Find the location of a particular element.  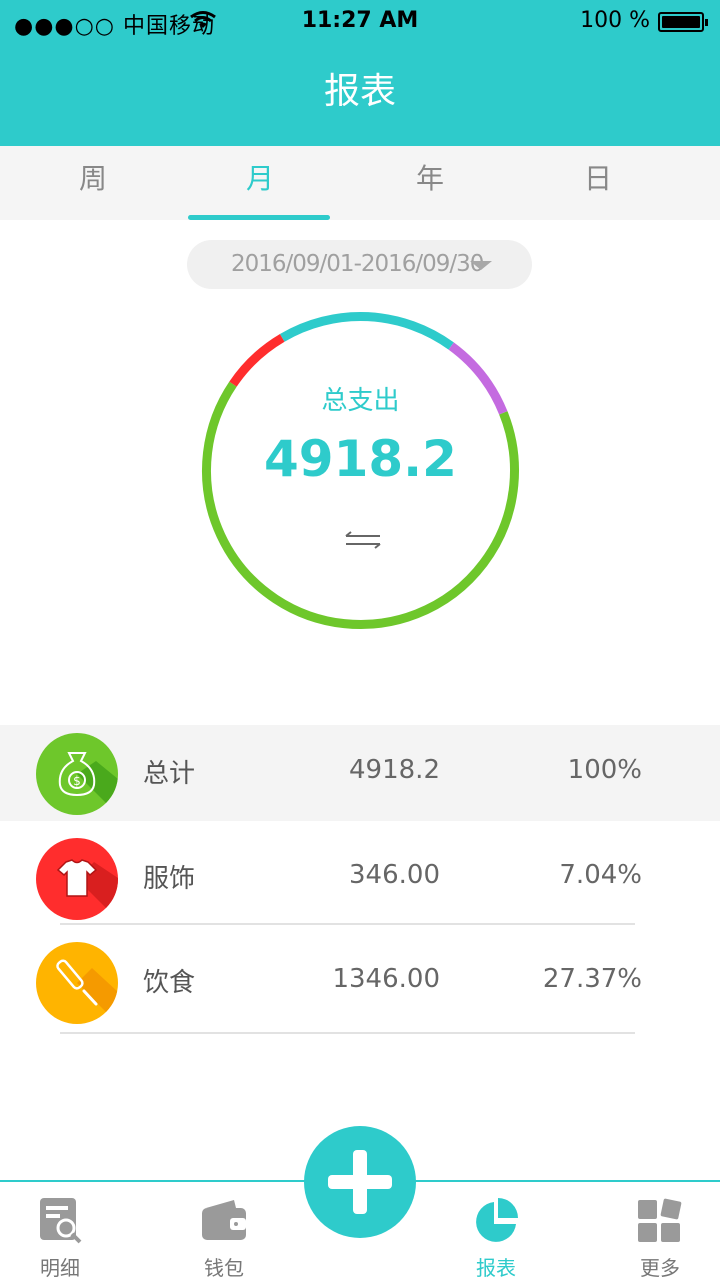

dropdown-caret-icon is located at coordinates (481, 265).